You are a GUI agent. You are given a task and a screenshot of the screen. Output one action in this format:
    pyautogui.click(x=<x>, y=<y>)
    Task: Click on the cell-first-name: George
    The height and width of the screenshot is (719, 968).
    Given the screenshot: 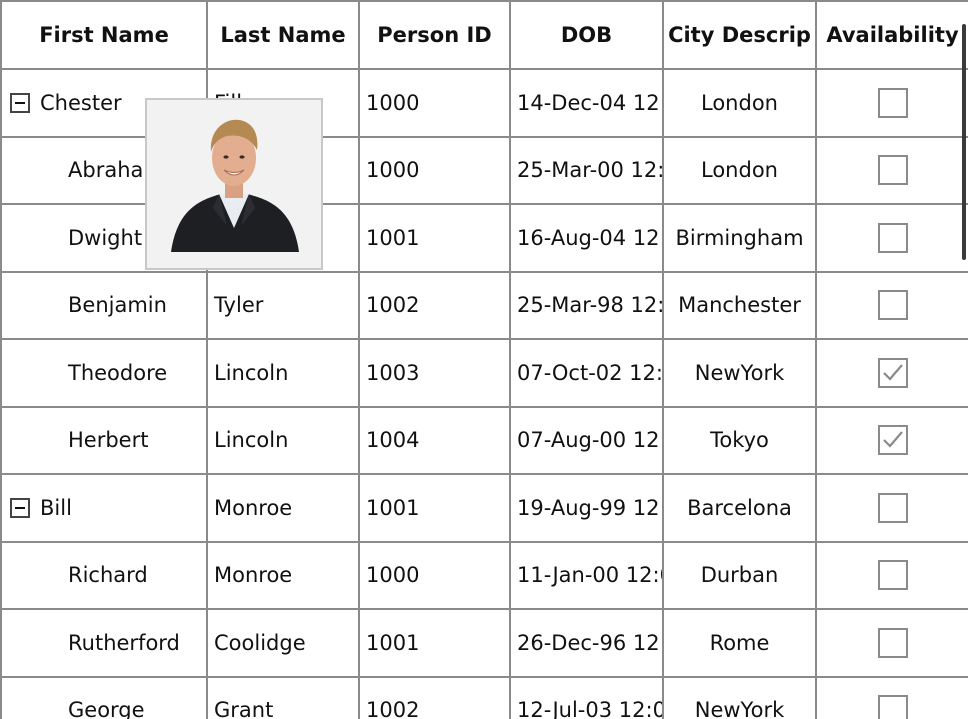 What is the action you would take?
    pyautogui.click(x=104, y=697)
    